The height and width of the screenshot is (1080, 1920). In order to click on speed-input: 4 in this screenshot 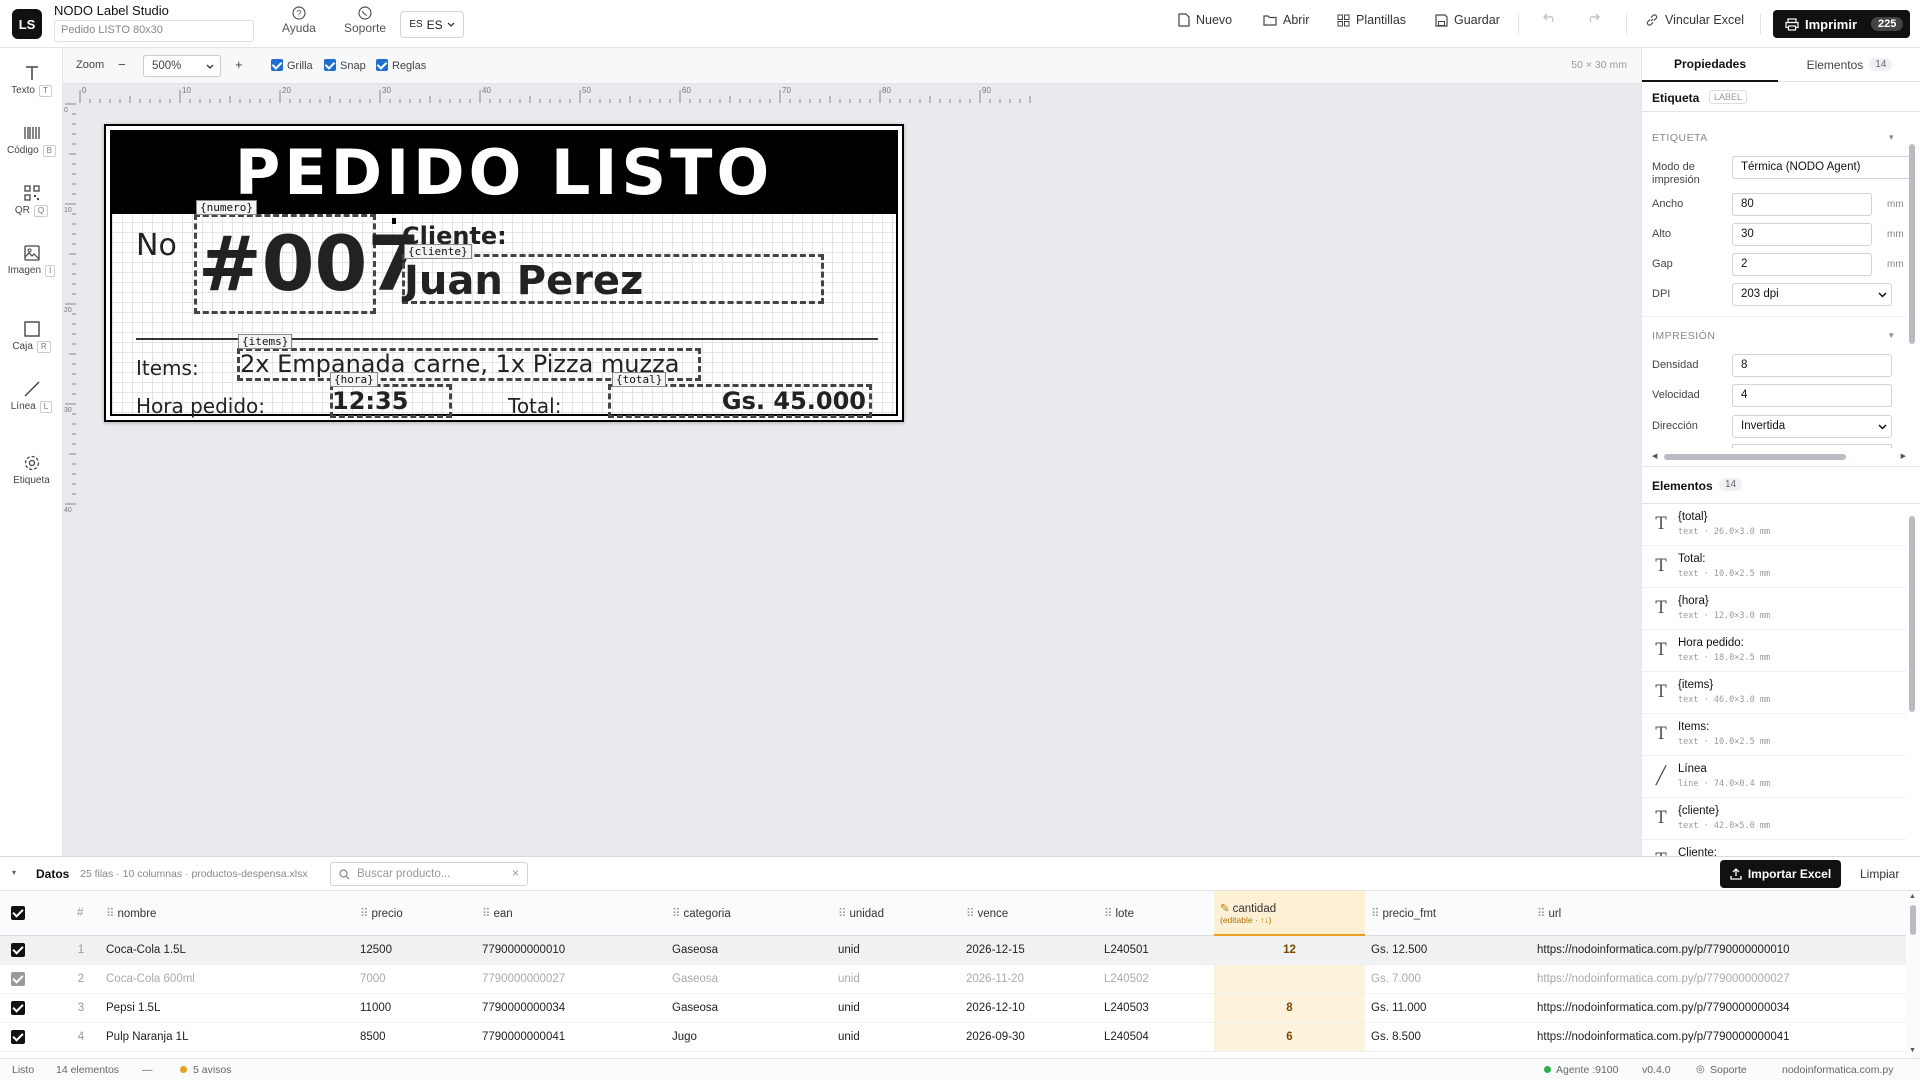, I will do `click(1812, 395)`.